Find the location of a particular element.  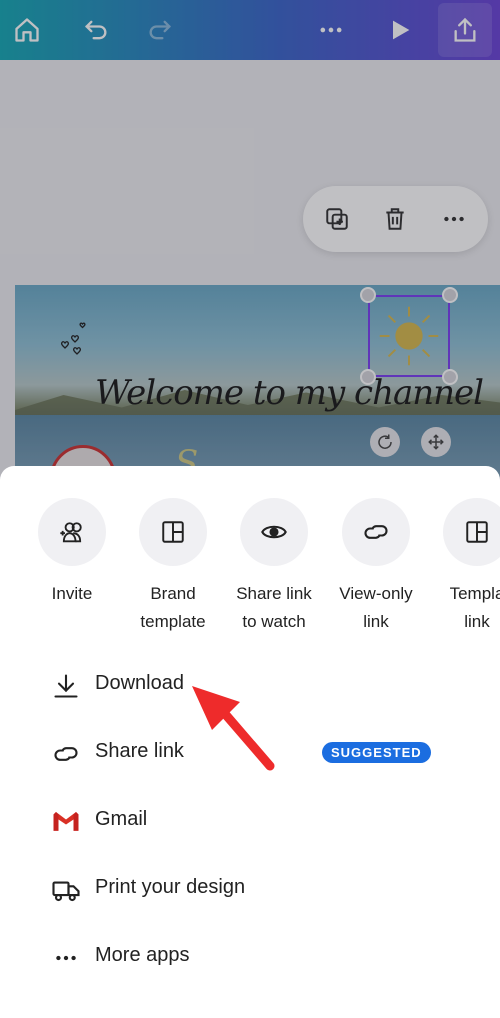

print-design-item: Print your design is located at coordinates (250, 889).